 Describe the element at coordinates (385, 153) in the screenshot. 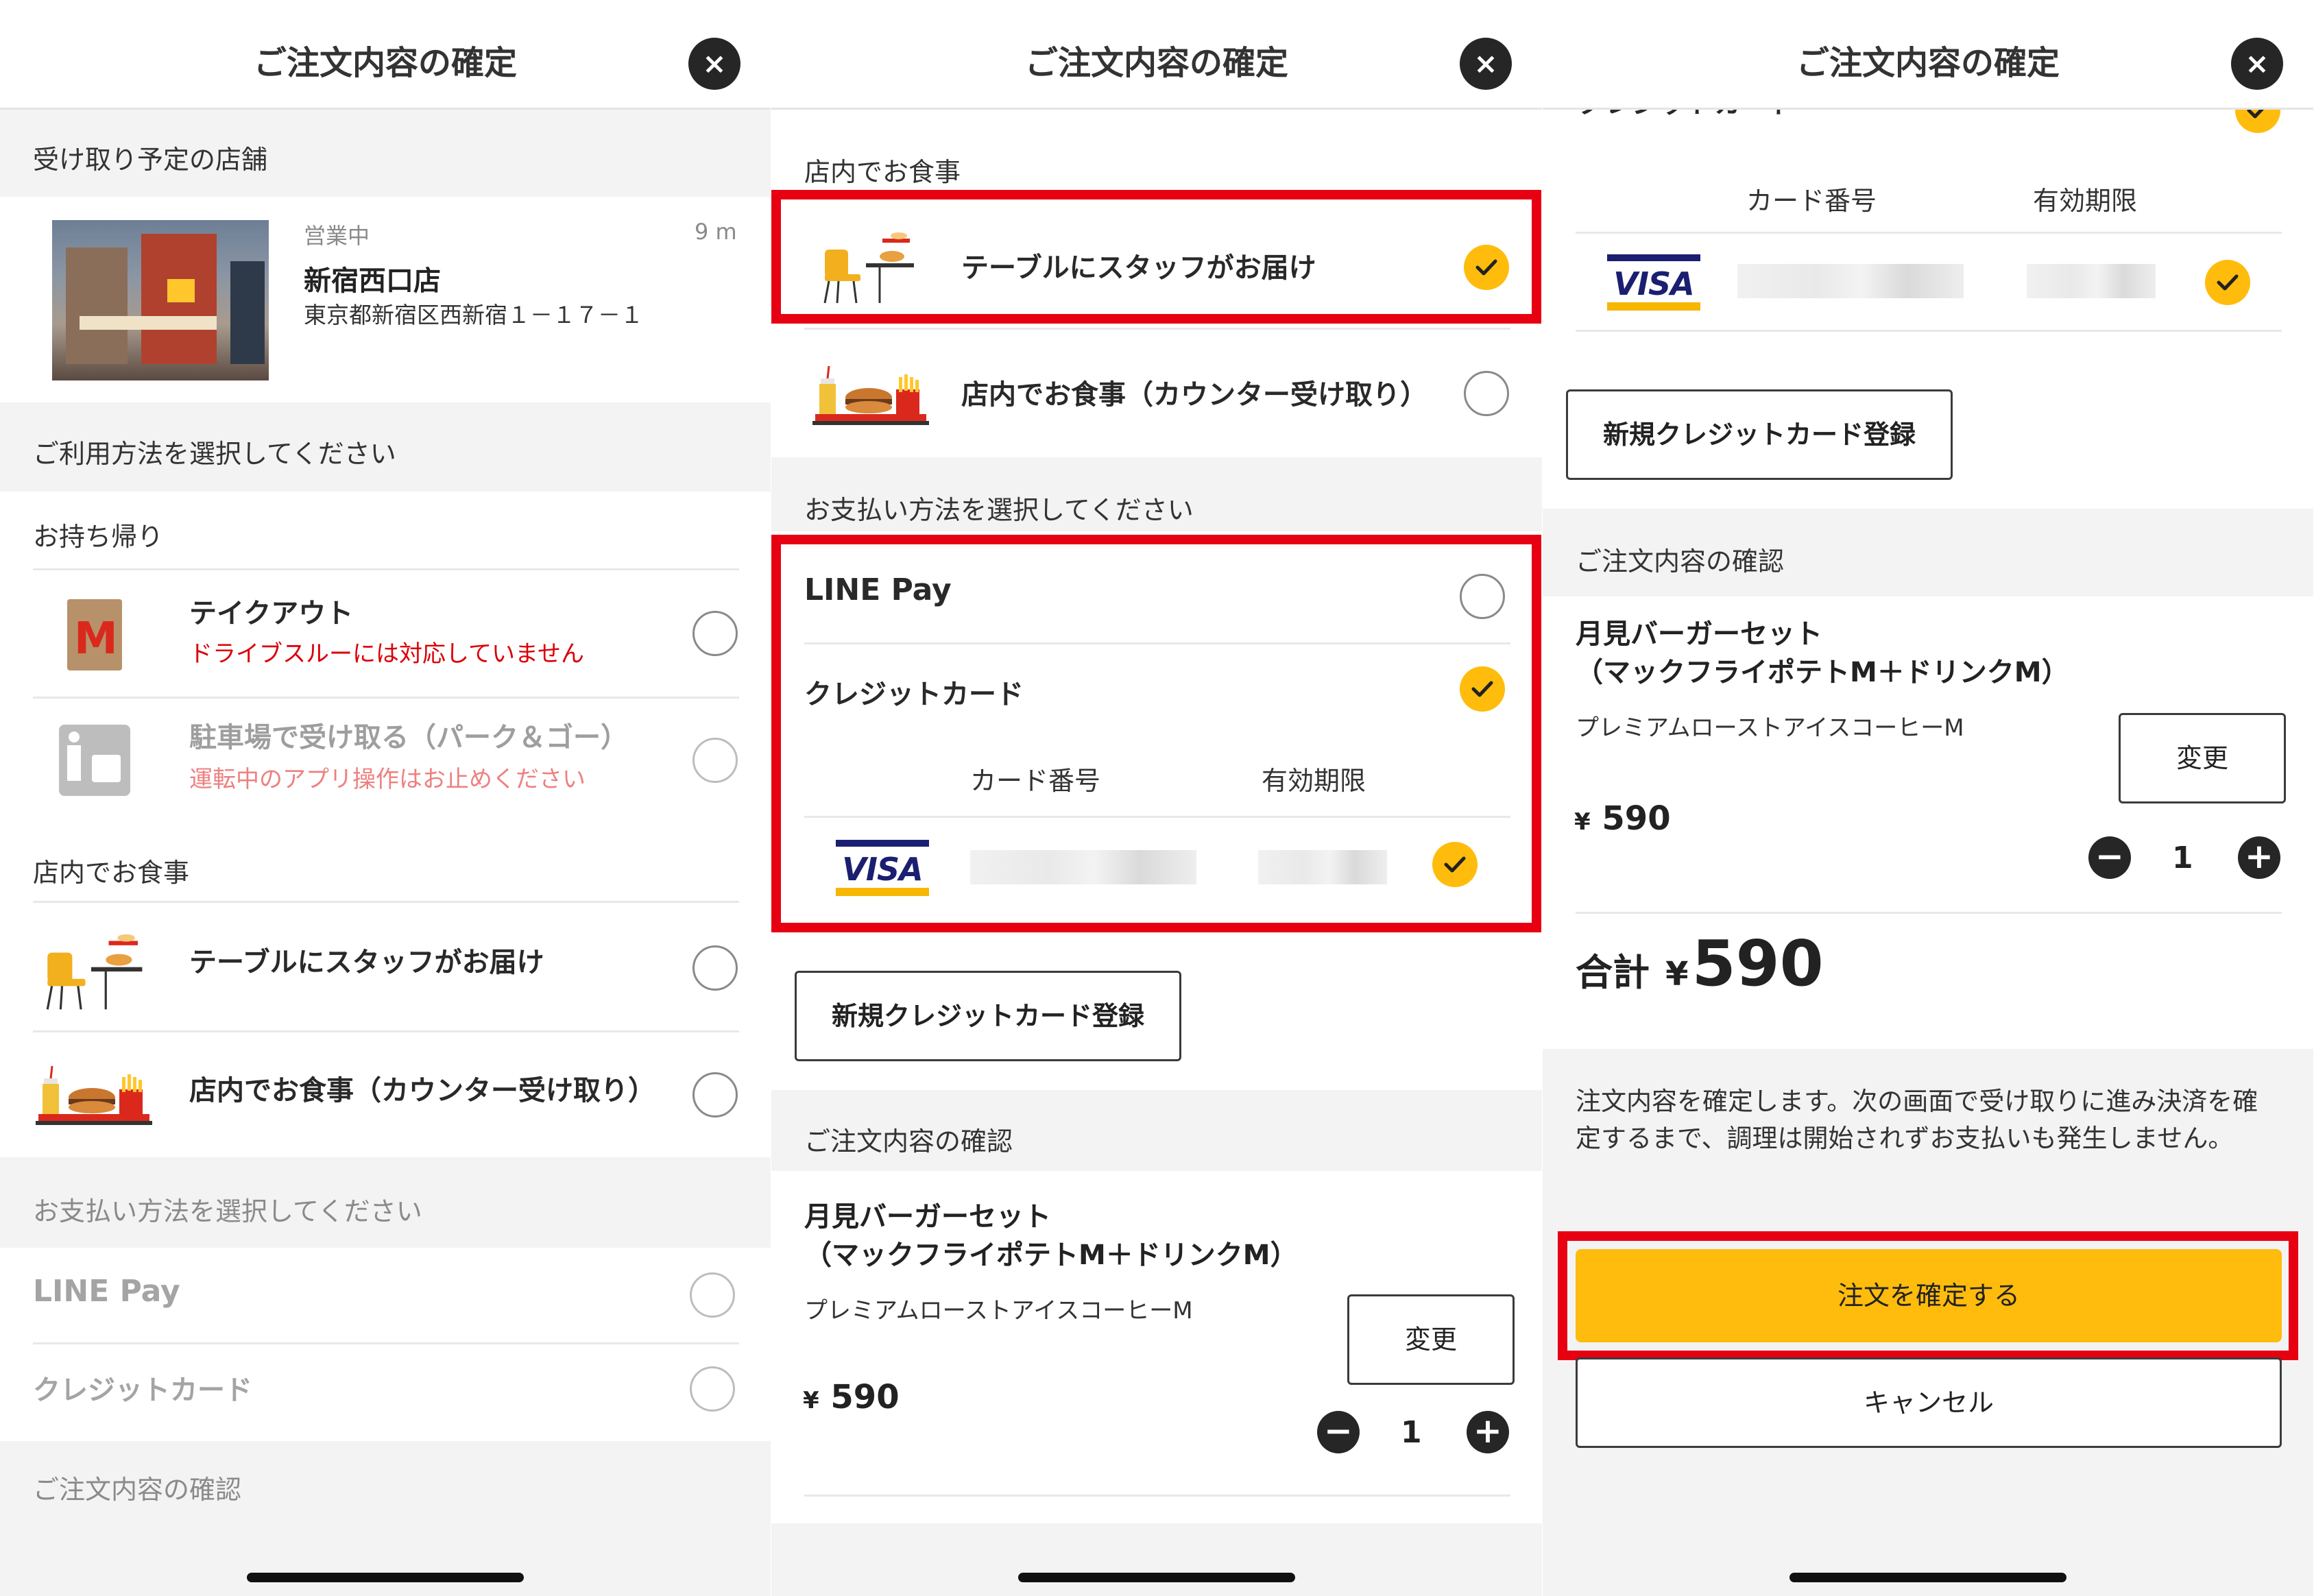

I see `store-section-header: 受け取り予定の店舗` at that location.